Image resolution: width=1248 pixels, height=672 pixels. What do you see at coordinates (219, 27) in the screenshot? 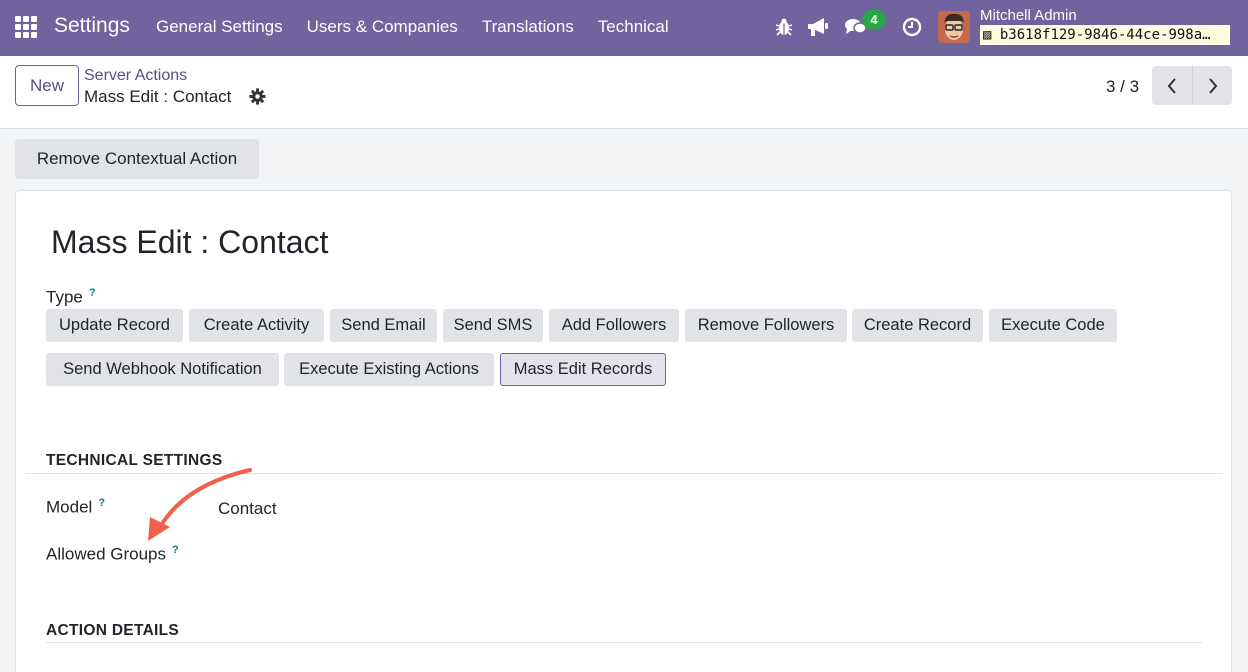
I see `menu-general-settings: General Settings` at bounding box center [219, 27].